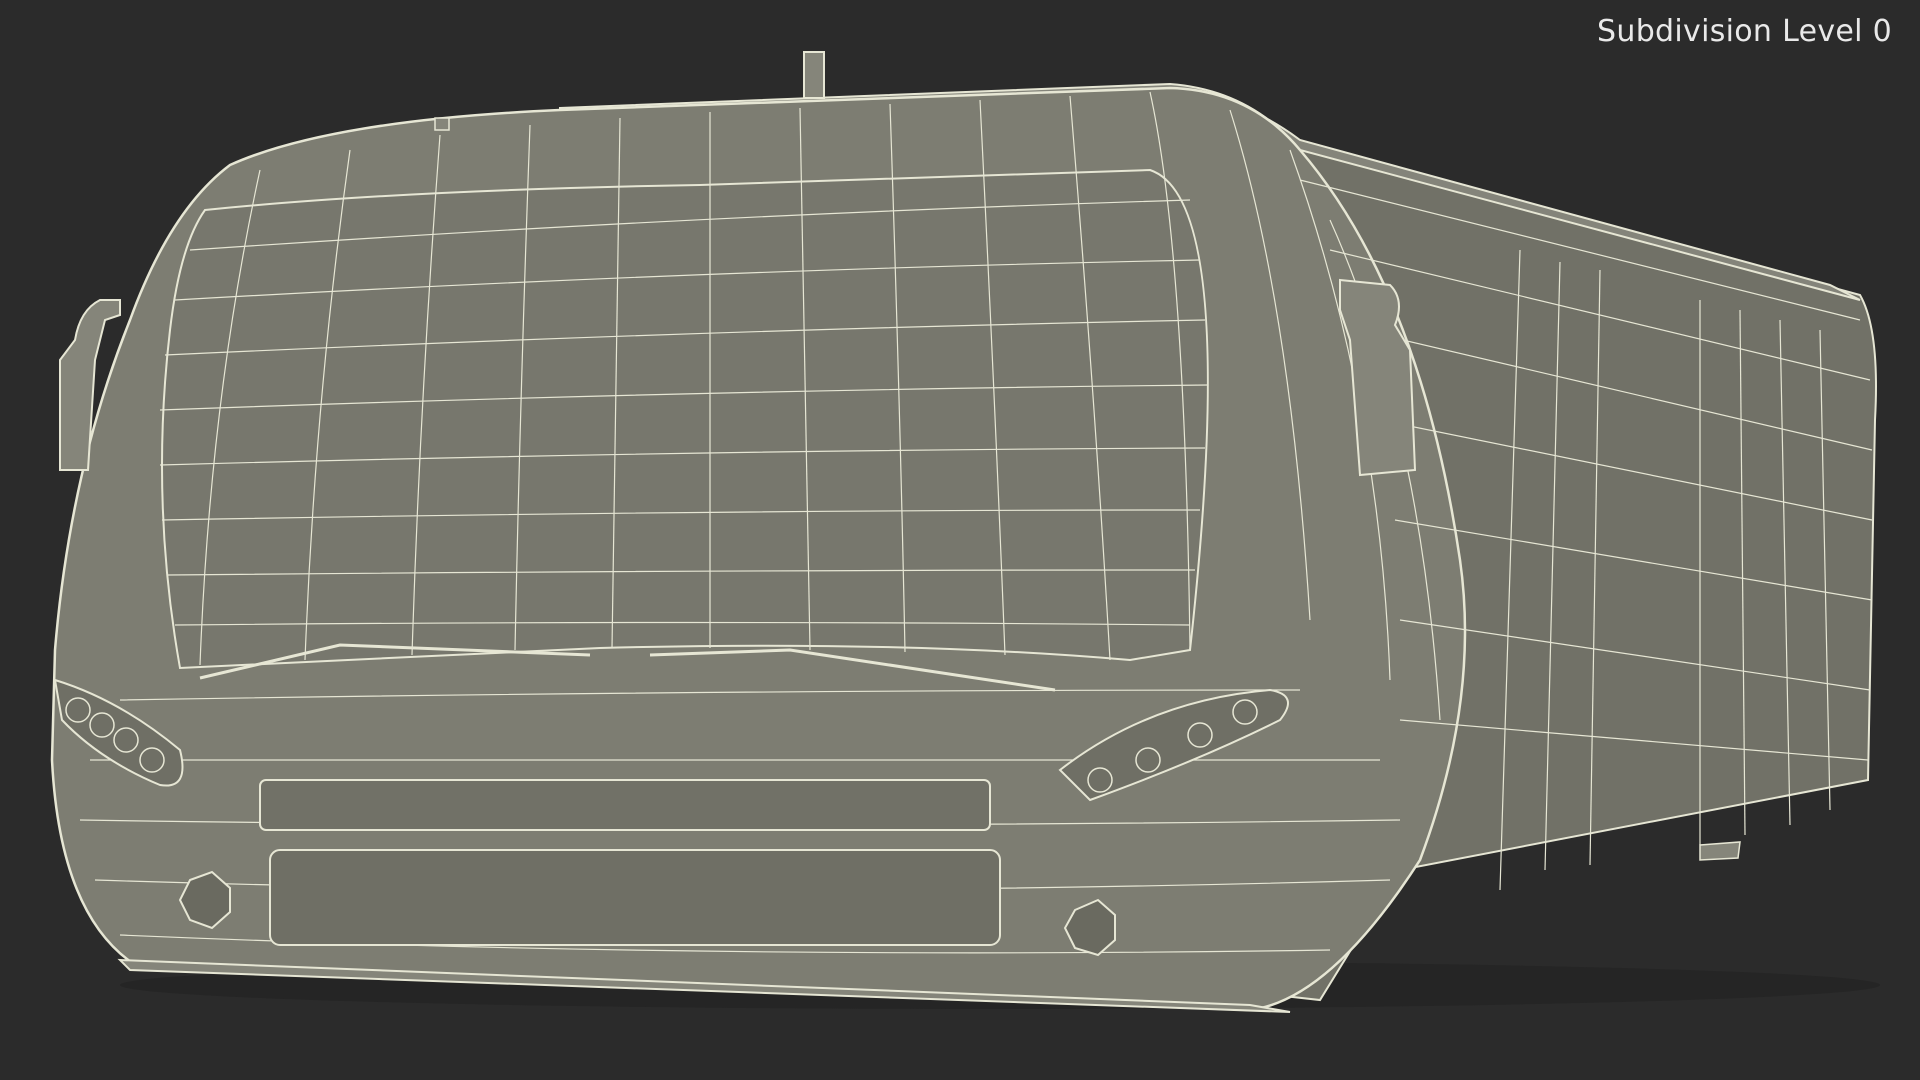 Image resolution: width=1920 pixels, height=1080 pixels. I want to click on roof-antenna, so click(814, 75).